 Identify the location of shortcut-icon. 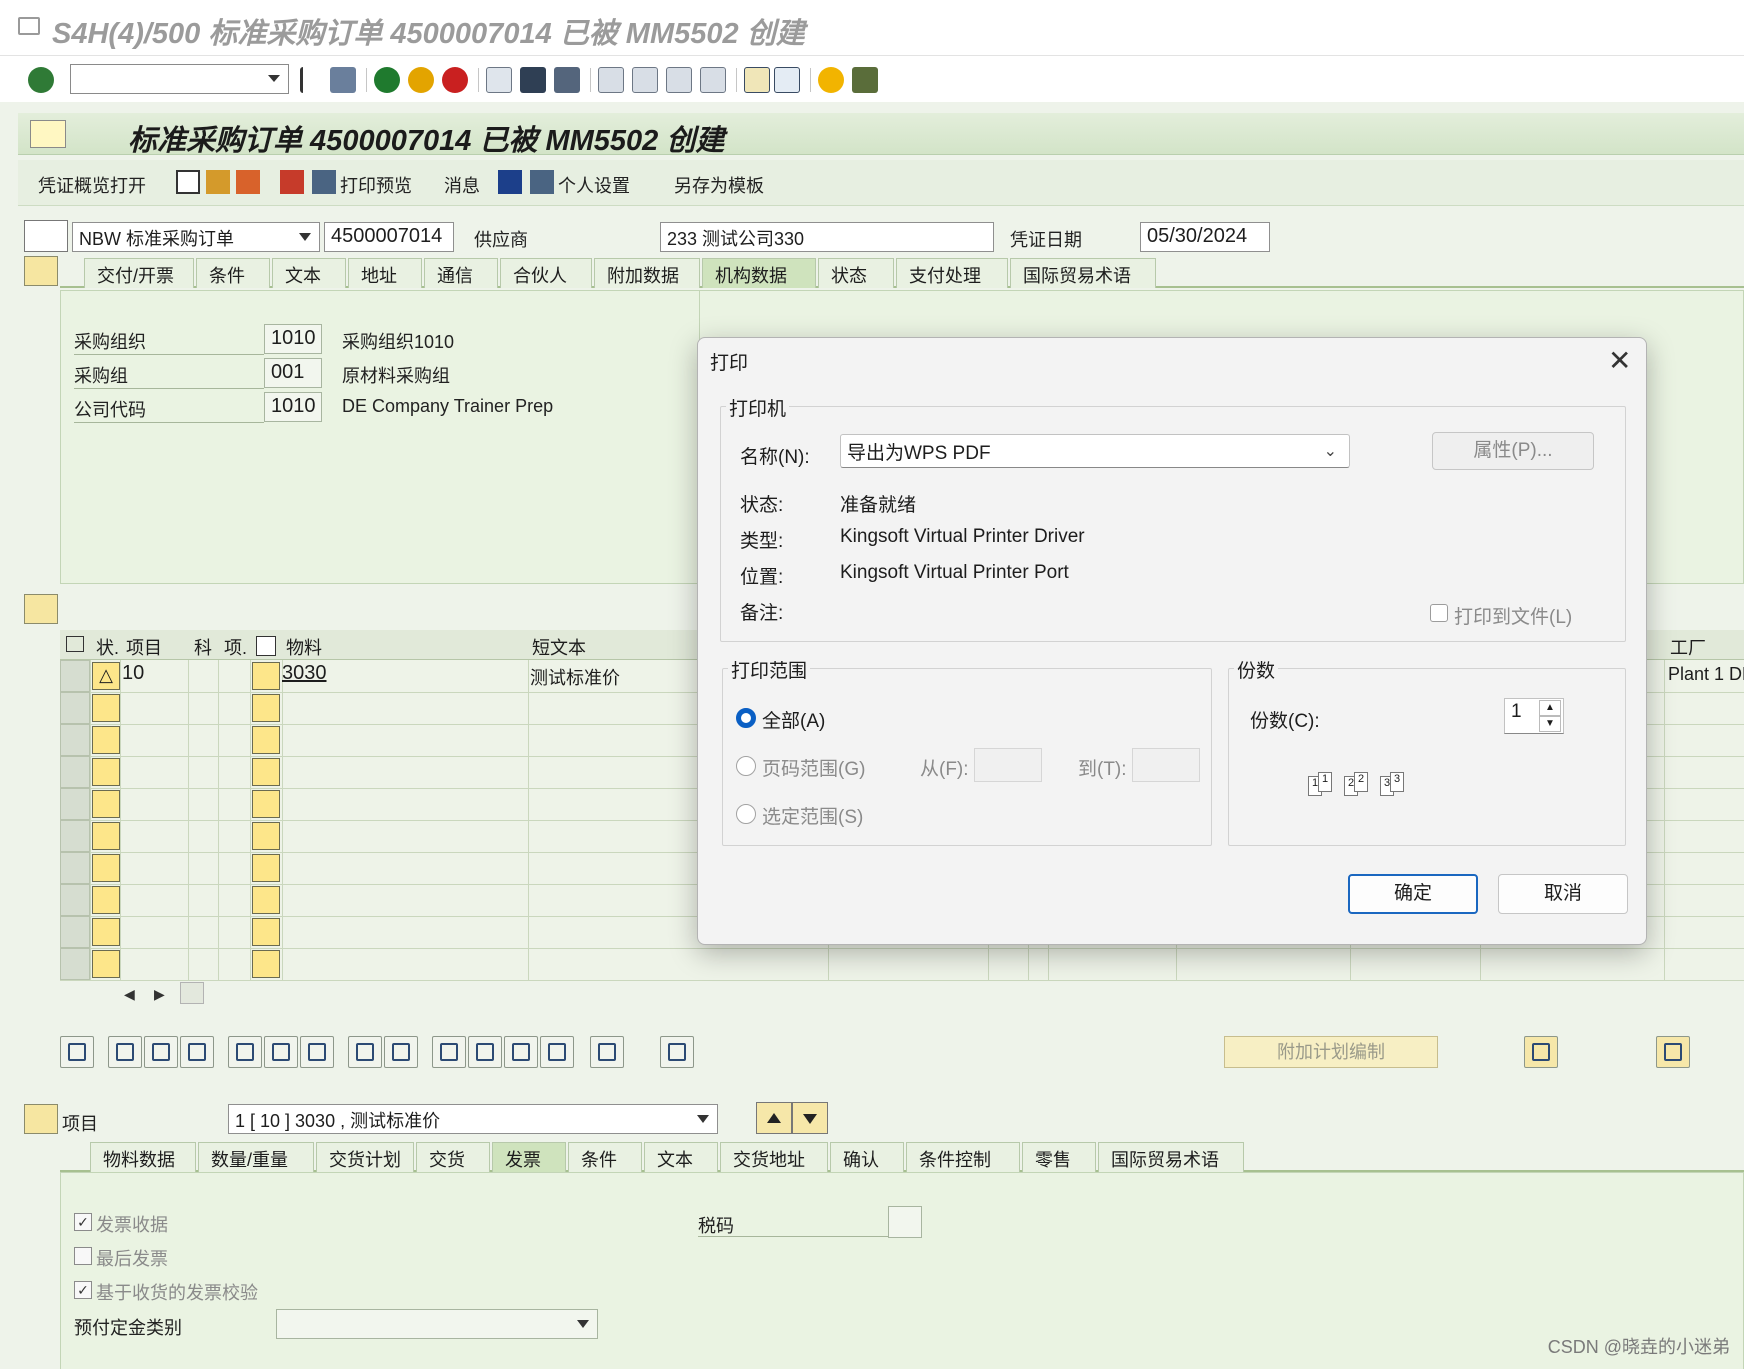
(787, 80).